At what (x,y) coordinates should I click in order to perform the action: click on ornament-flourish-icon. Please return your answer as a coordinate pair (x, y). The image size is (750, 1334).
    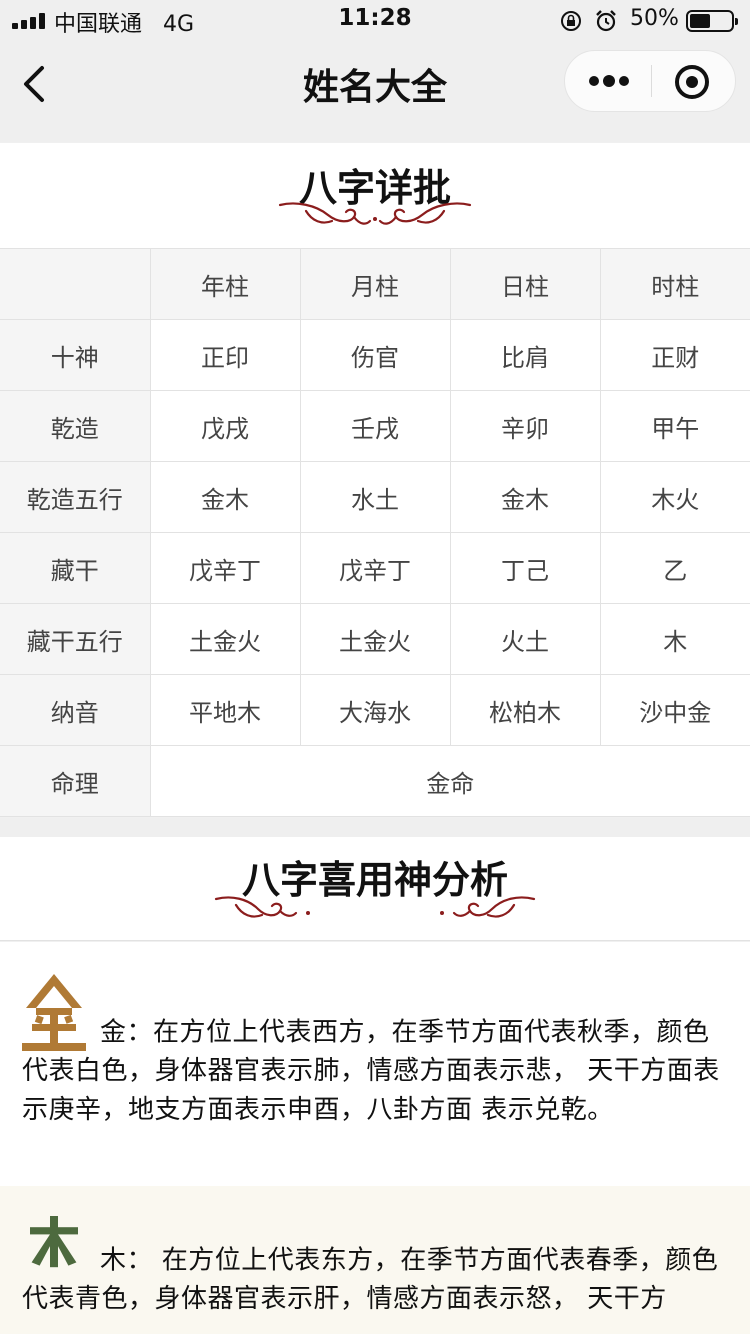
    Looking at the image, I should click on (375, 213).